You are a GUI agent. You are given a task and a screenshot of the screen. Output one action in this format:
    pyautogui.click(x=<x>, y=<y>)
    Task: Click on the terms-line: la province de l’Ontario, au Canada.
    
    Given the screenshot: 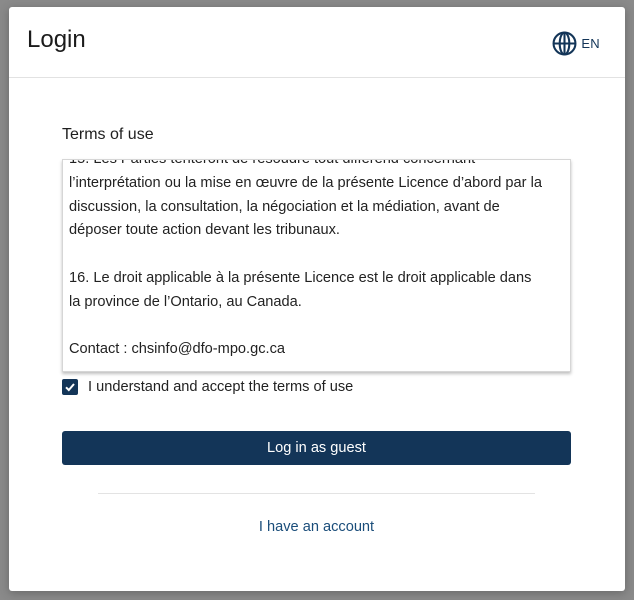 What is the action you would take?
    pyautogui.click(x=185, y=301)
    